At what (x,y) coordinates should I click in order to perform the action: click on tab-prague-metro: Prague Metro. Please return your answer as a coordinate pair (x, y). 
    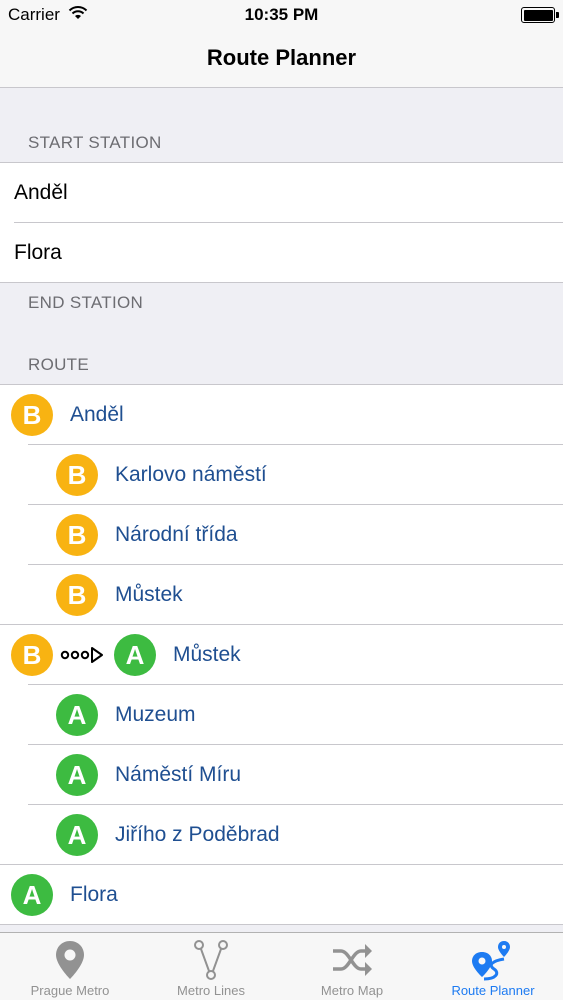
    Looking at the image, I should click on (70, 966).